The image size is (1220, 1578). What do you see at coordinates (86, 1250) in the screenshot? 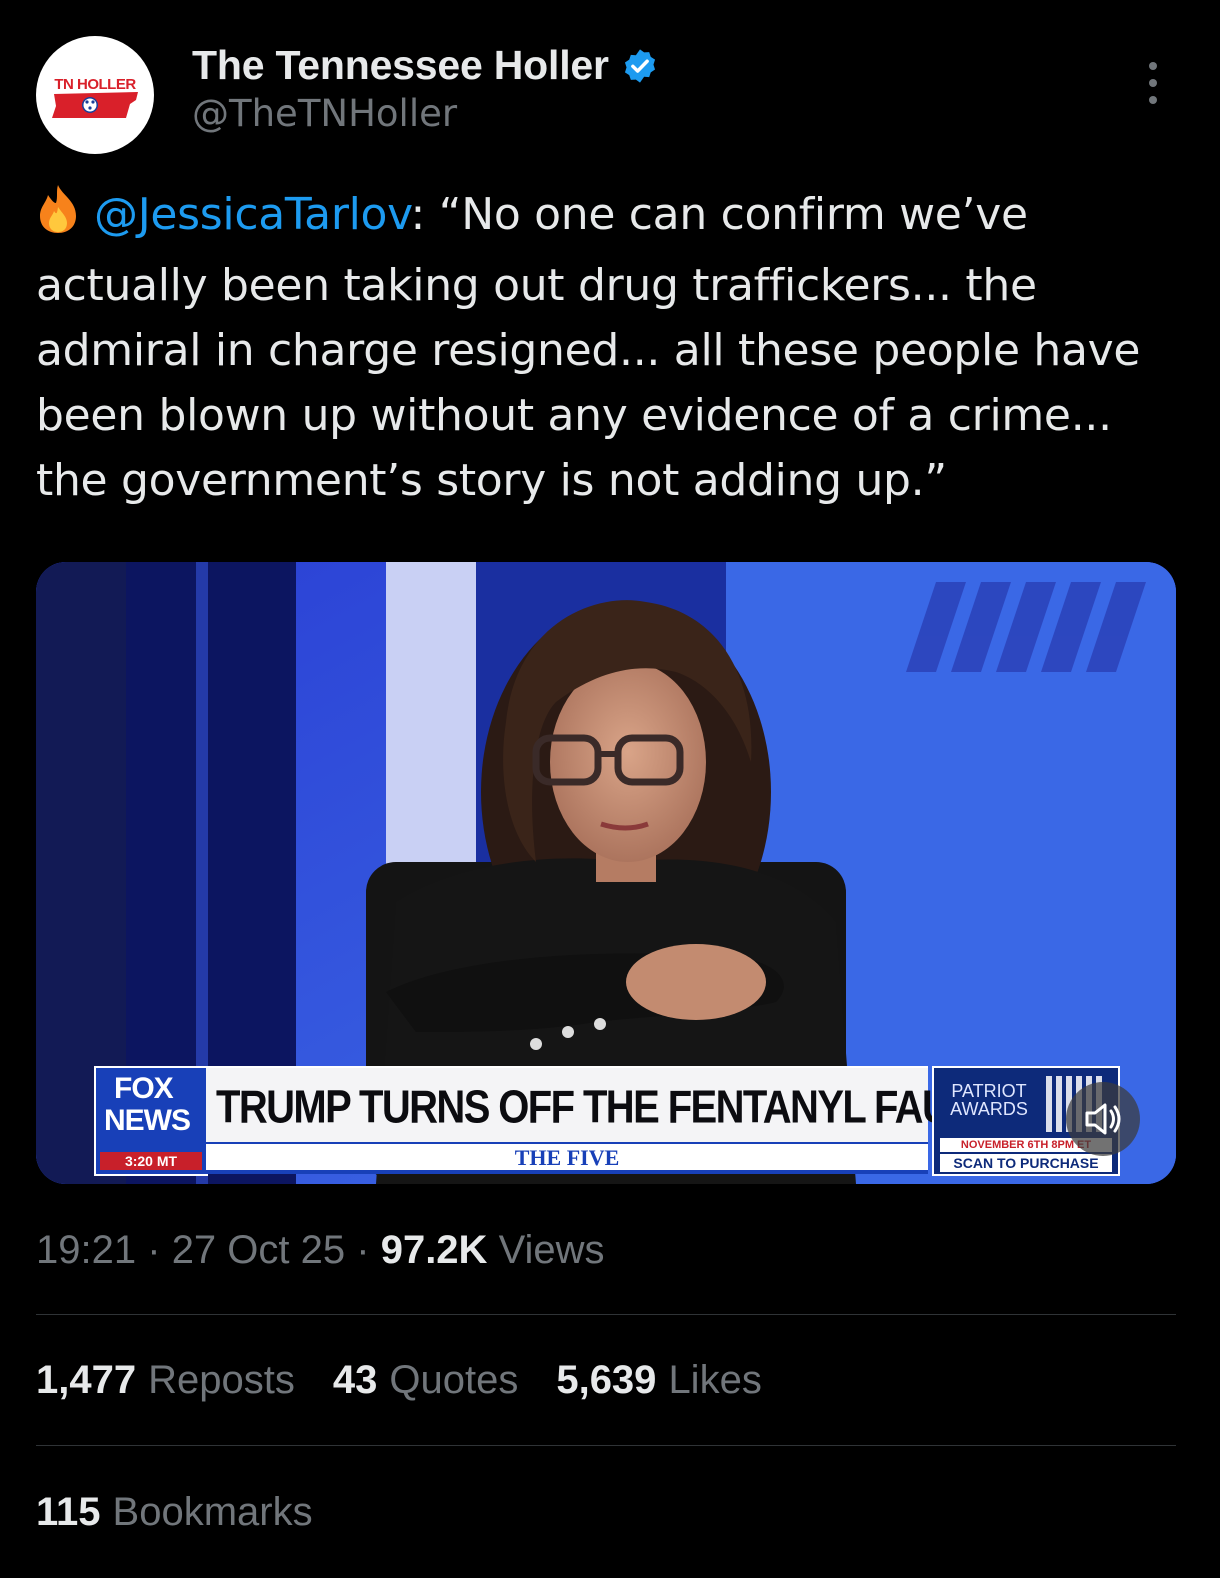
I see `tweet-time: 19:21` at bounding box center [86, 1250].